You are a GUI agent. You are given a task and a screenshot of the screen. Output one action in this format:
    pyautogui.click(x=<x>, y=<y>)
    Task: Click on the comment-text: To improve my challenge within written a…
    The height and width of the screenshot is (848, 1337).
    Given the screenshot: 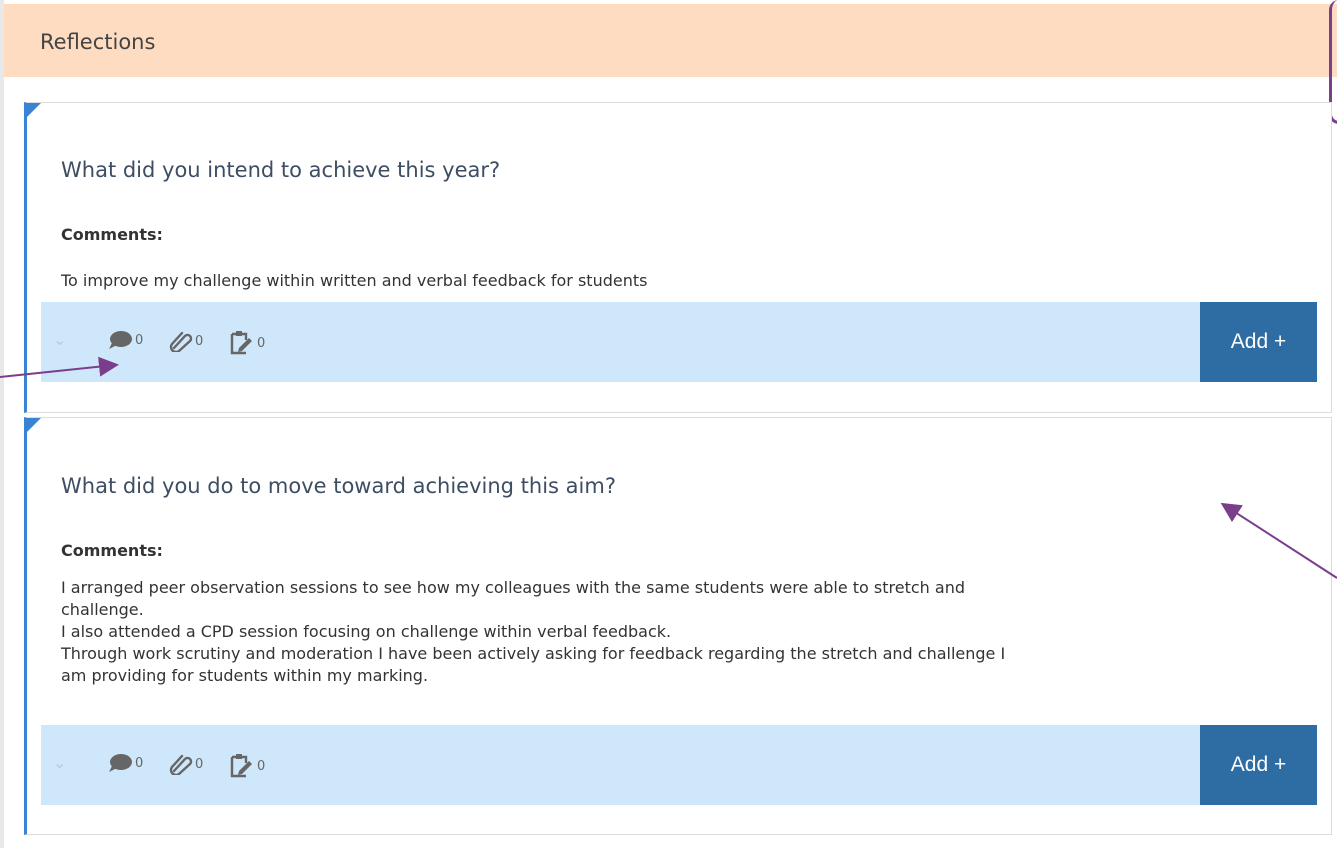 What is the action you would take?
    pyautogui.click(x=686, y=281)
    